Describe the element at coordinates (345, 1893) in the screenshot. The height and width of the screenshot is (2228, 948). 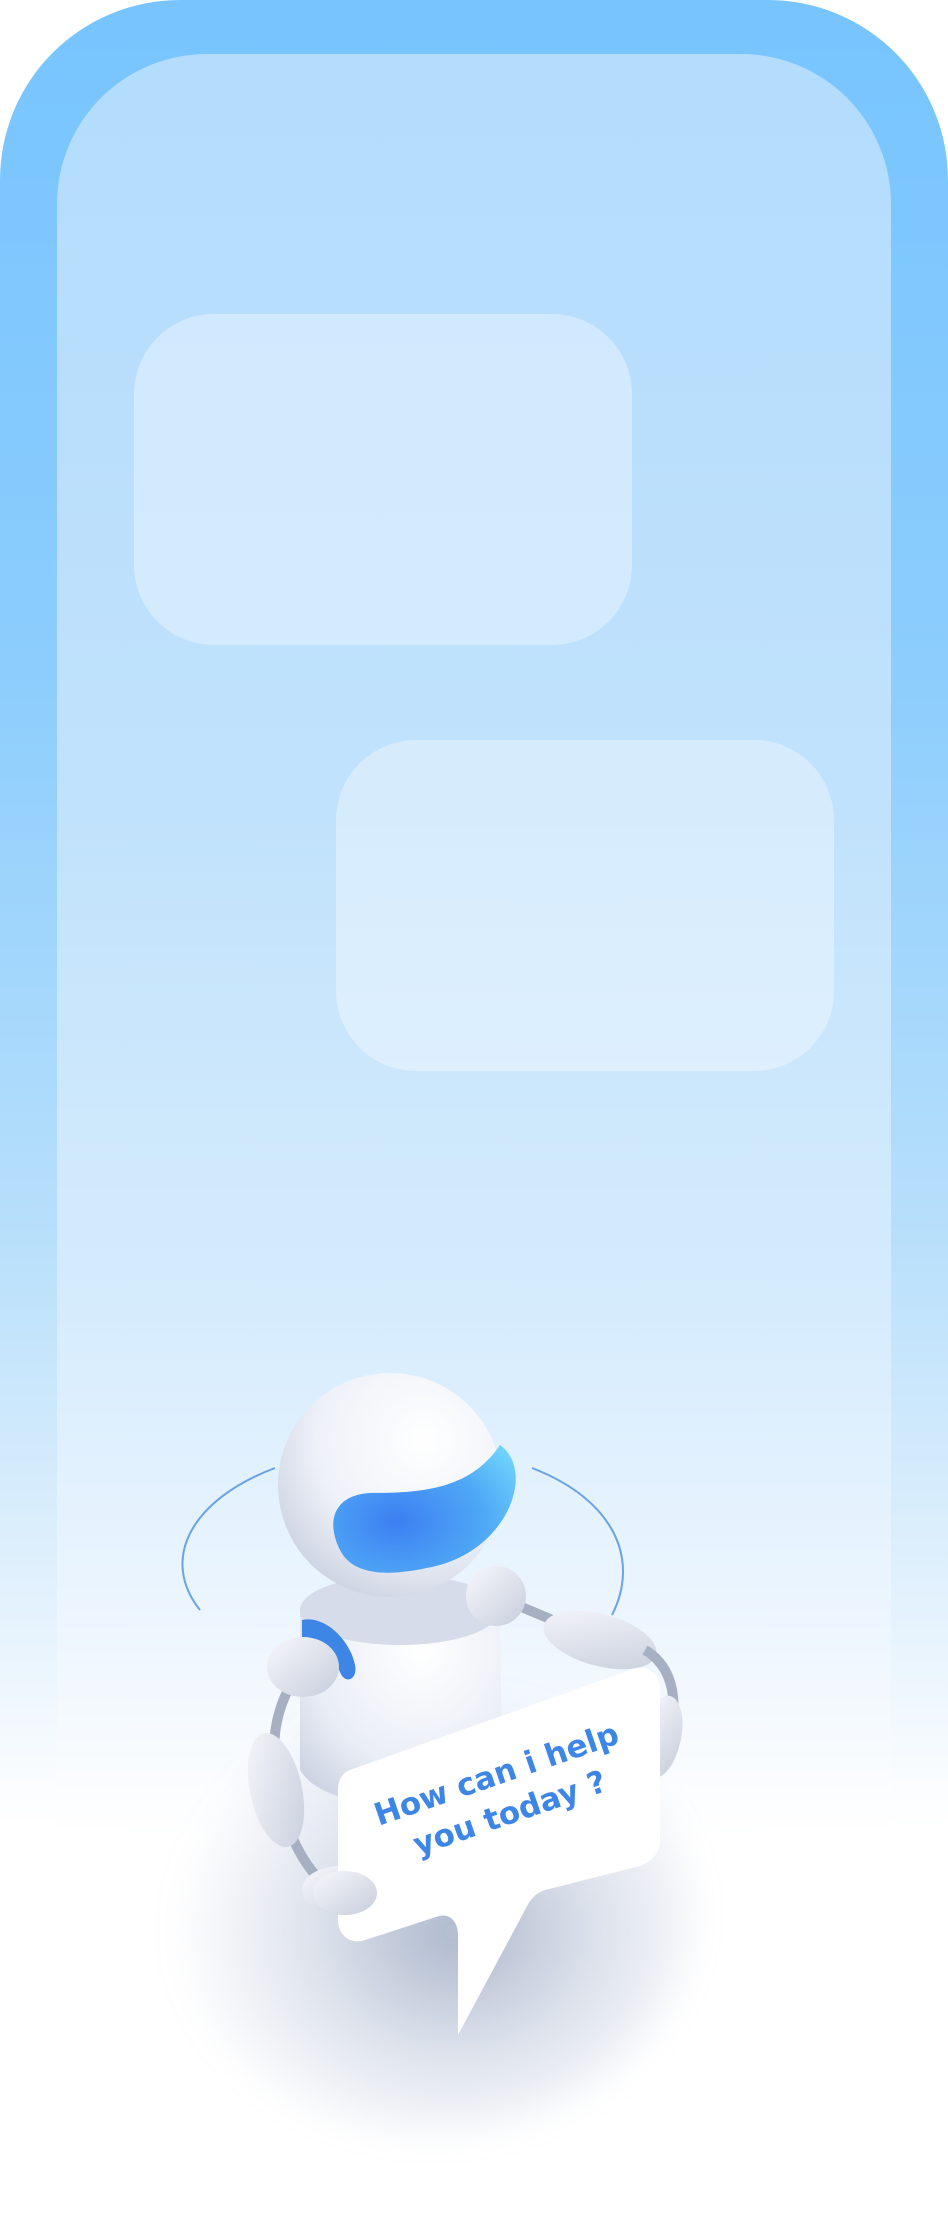
I see `robot-hand` at that location.